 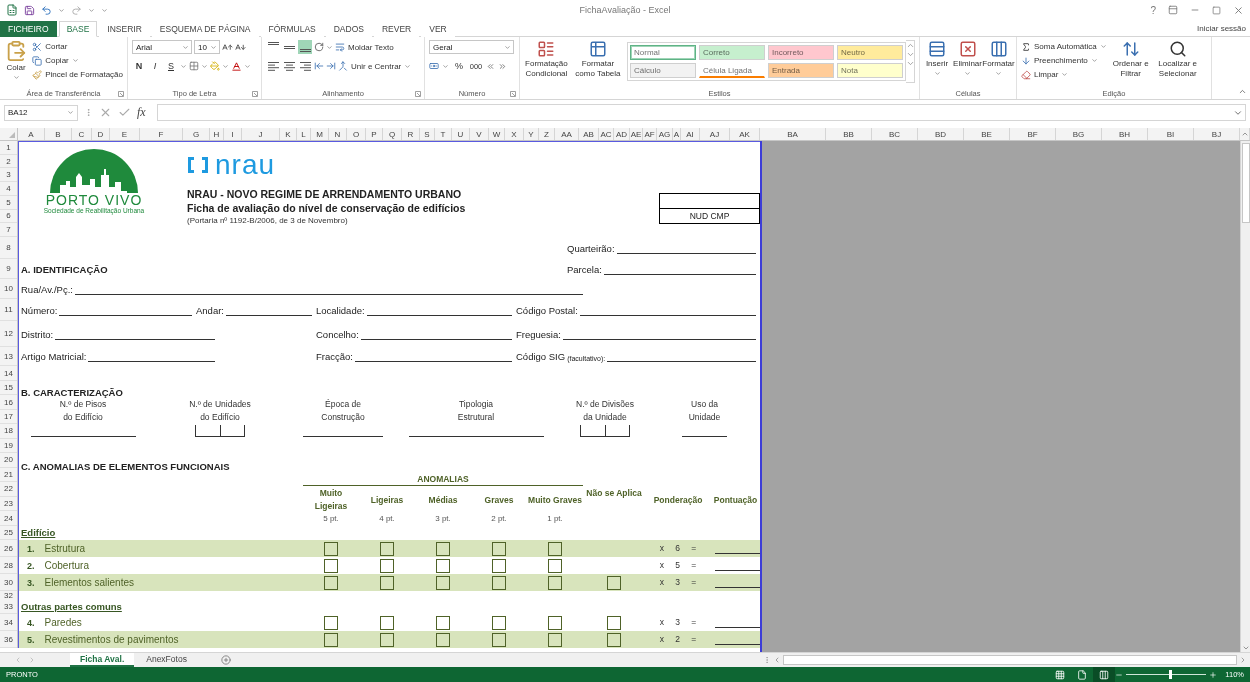 I want to click on number-format-dropdown: Geral, so click(x=471, y=47).